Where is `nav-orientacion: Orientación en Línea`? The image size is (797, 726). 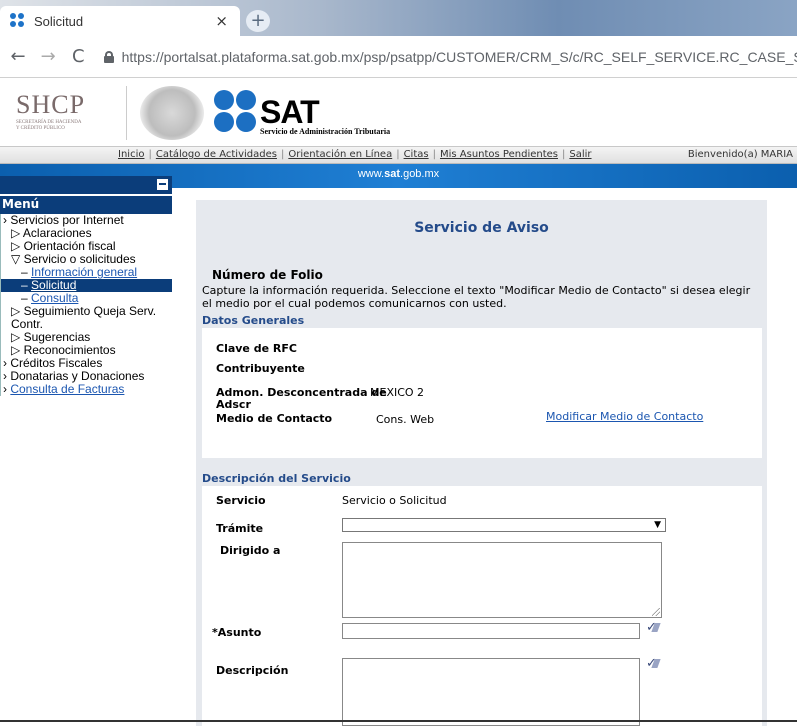 nav-orientacion: Orientación en Línea is located at coordinates (340, 154).